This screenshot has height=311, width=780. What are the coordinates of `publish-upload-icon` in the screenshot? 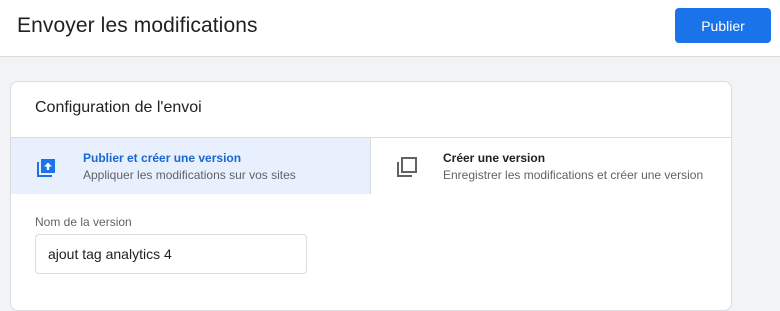 It's located at (47, 167).